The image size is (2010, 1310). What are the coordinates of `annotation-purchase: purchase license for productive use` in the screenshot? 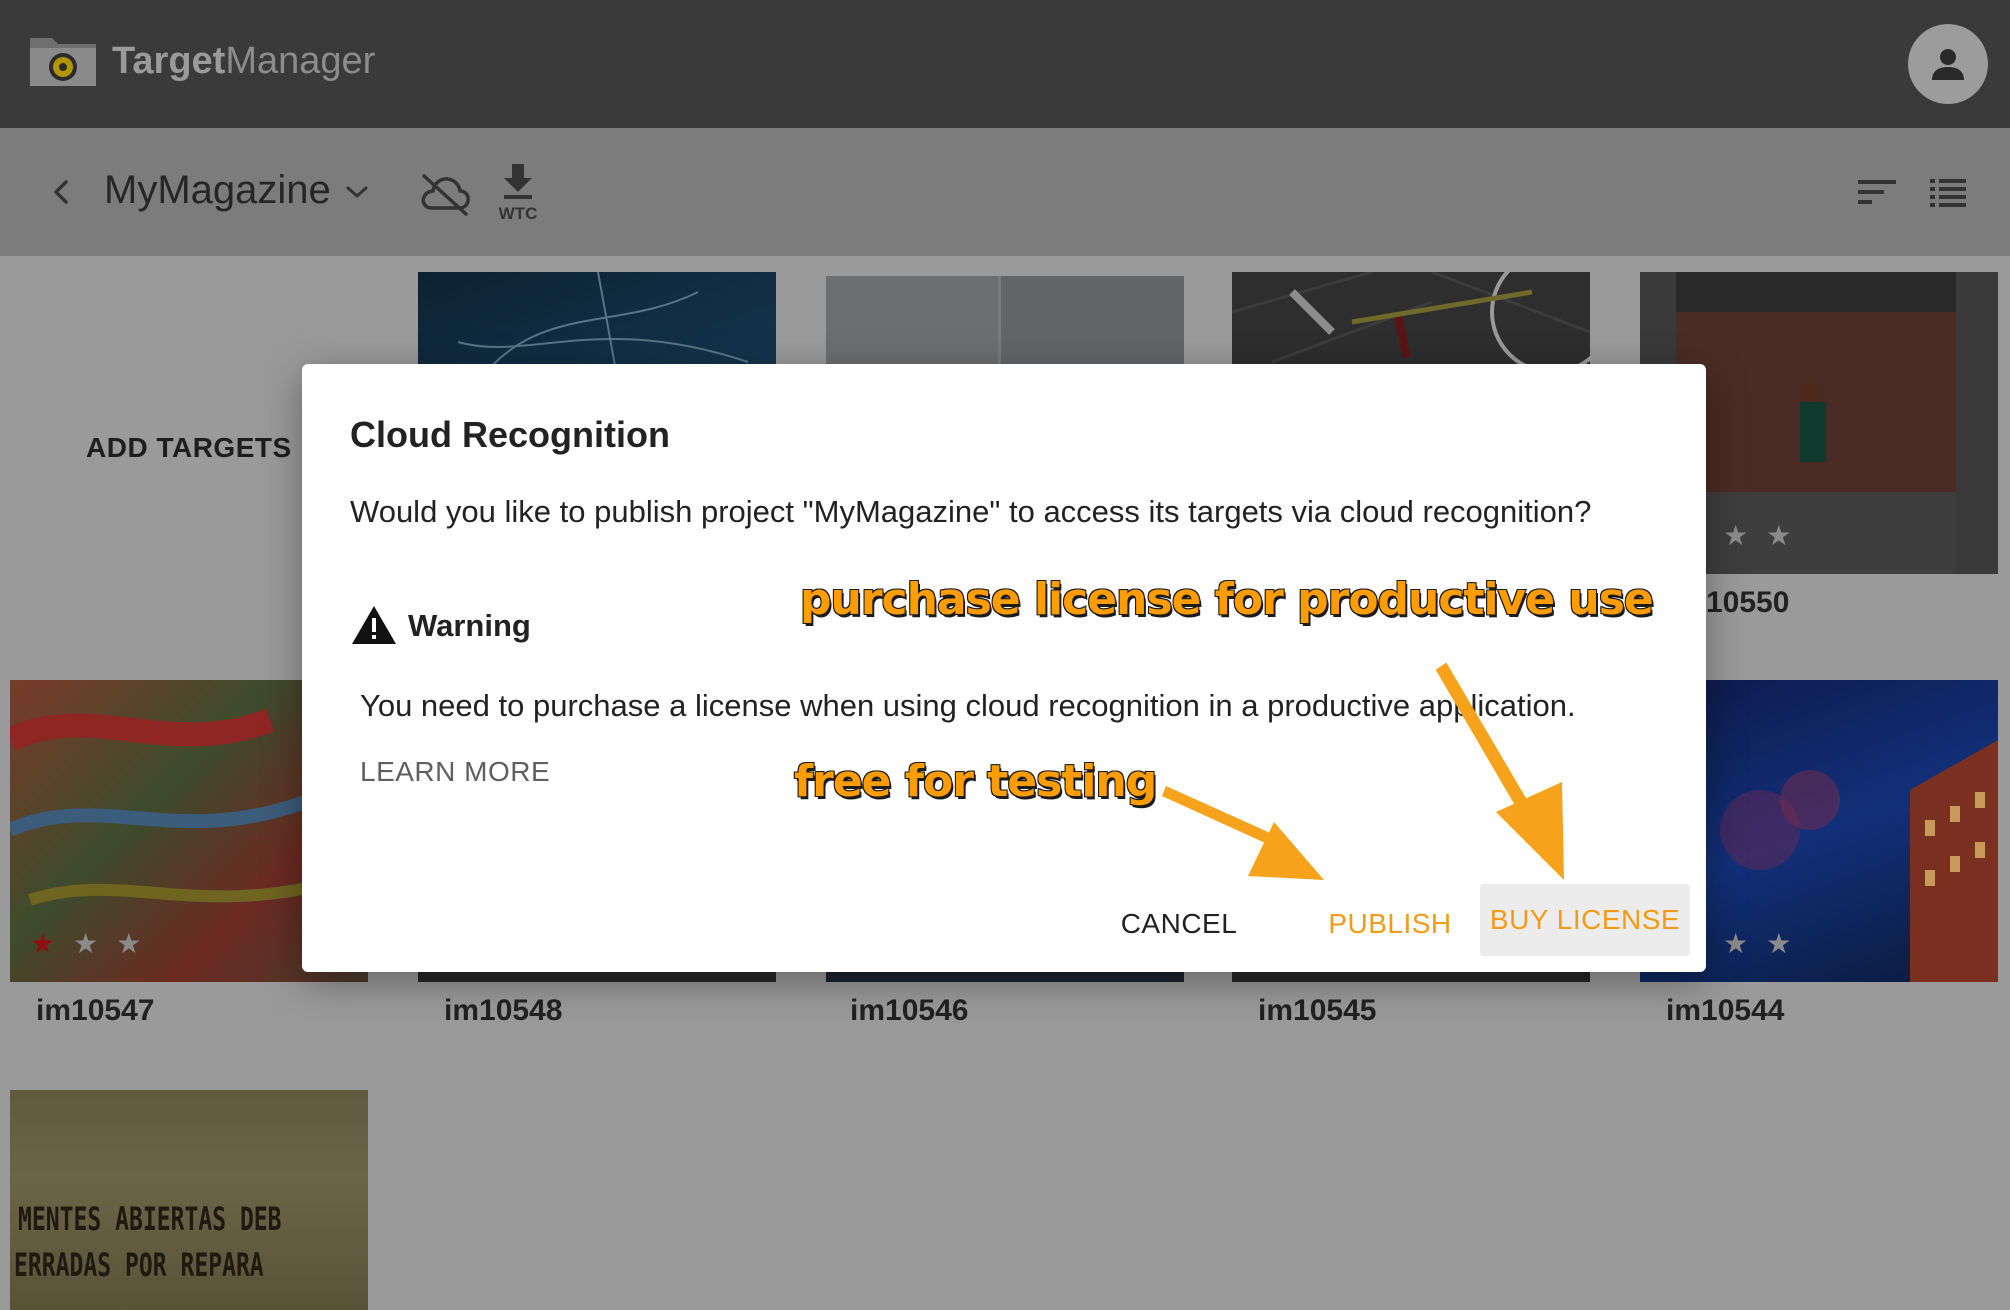 It's located at (1227, 599).